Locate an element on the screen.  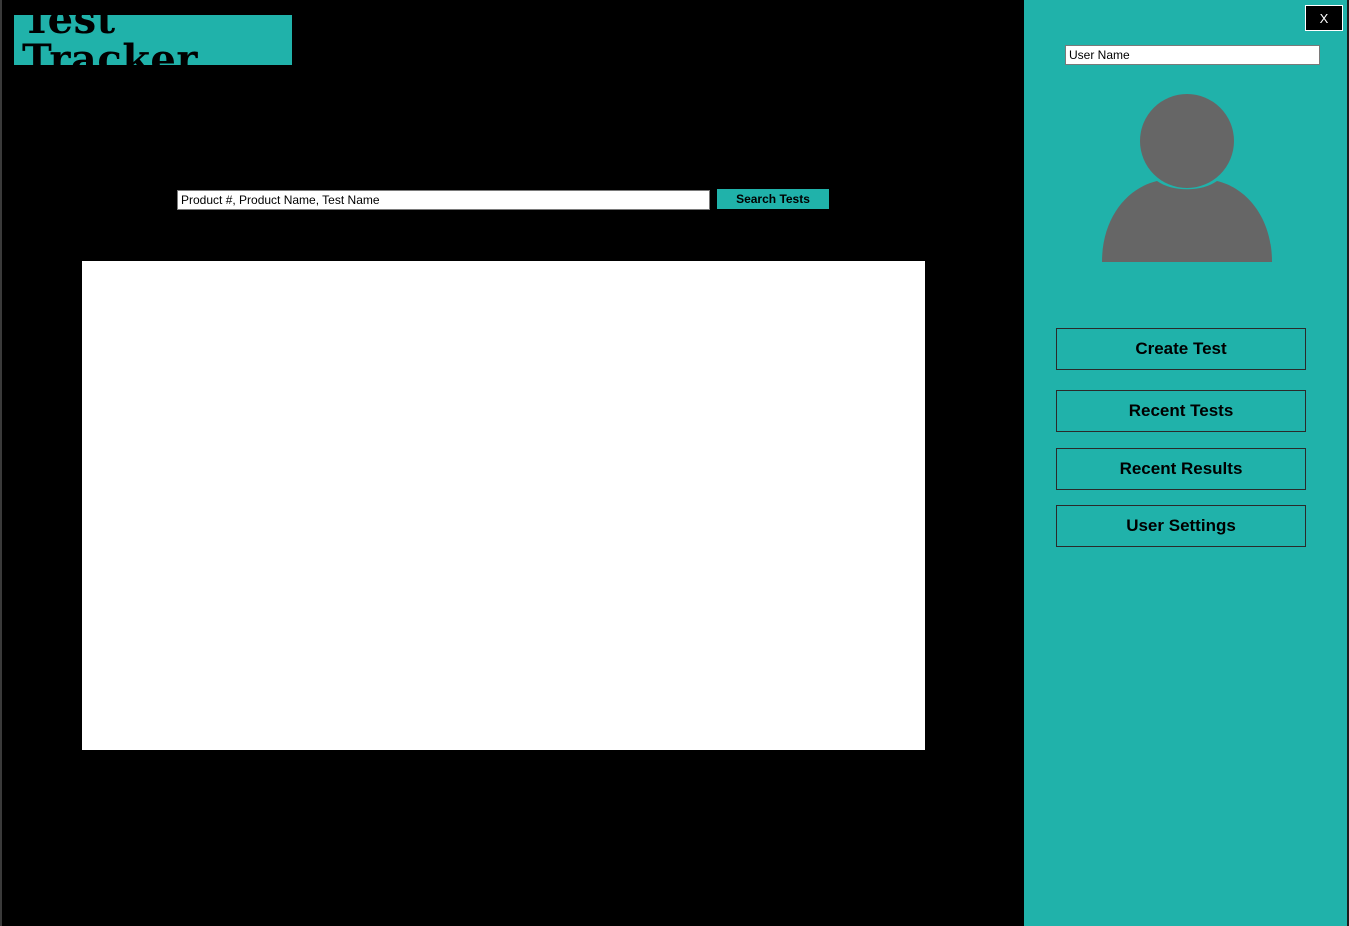
user-settings-button: User Settings is located at coordinates (1181, 526).